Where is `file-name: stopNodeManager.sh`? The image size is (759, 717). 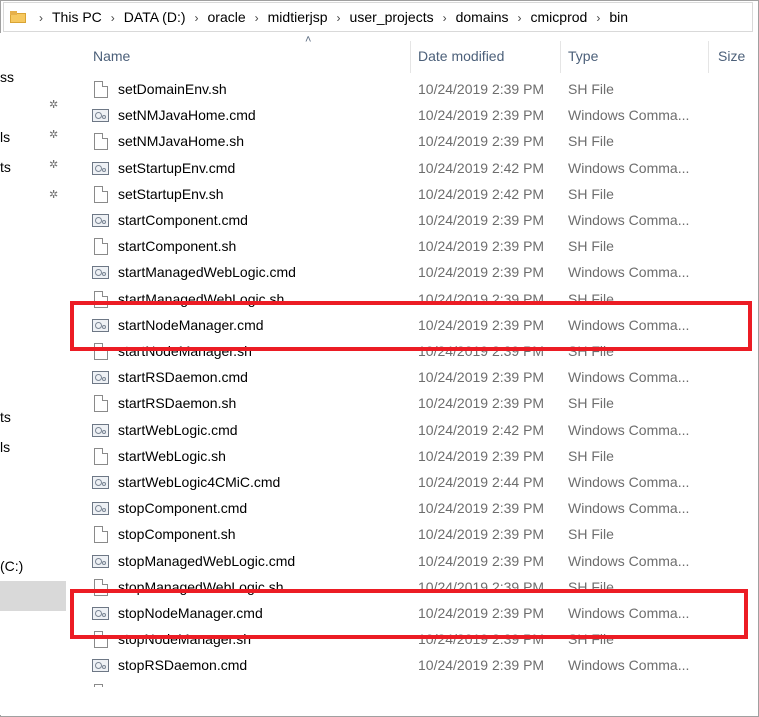 file-name: stopNodeManager.sh is located at coordinates (185, 639).